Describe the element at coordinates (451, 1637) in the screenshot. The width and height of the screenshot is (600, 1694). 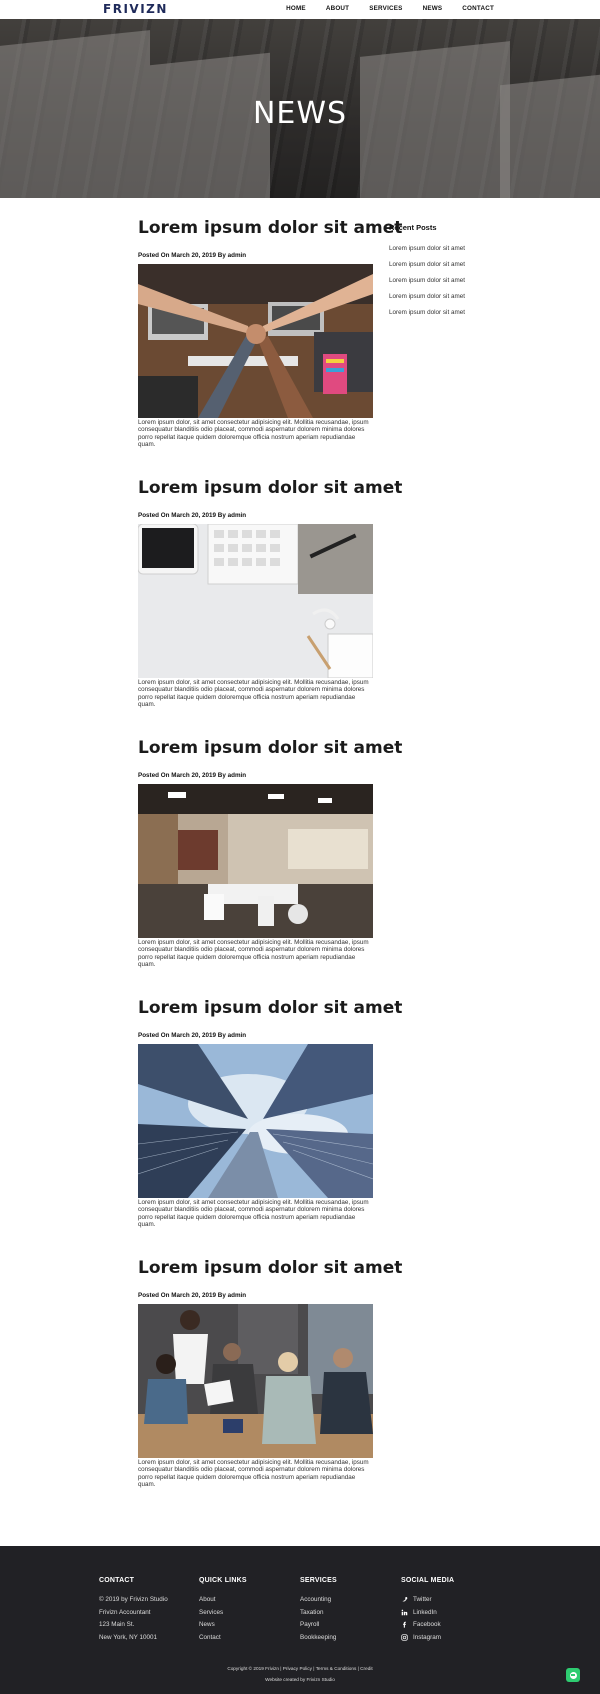
I see `social-link-instagram: Instagram` at that location.